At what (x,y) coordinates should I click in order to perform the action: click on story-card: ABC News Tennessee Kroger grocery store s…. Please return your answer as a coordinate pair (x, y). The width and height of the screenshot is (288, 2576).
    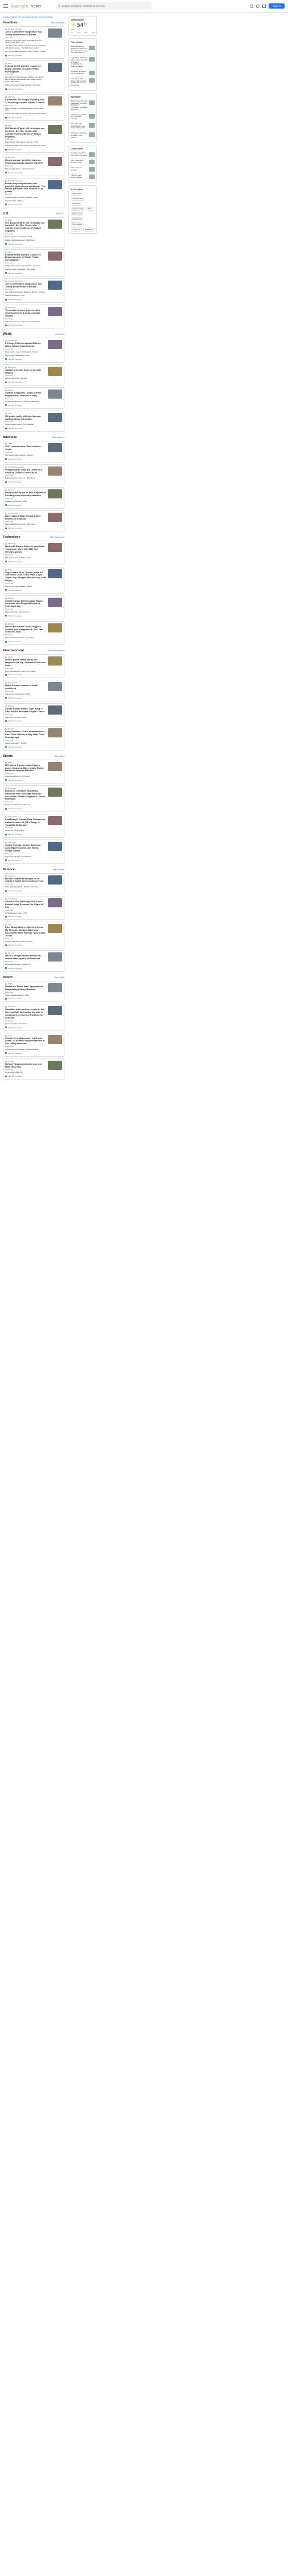
    Looking at the image, I should click on (33, 317).